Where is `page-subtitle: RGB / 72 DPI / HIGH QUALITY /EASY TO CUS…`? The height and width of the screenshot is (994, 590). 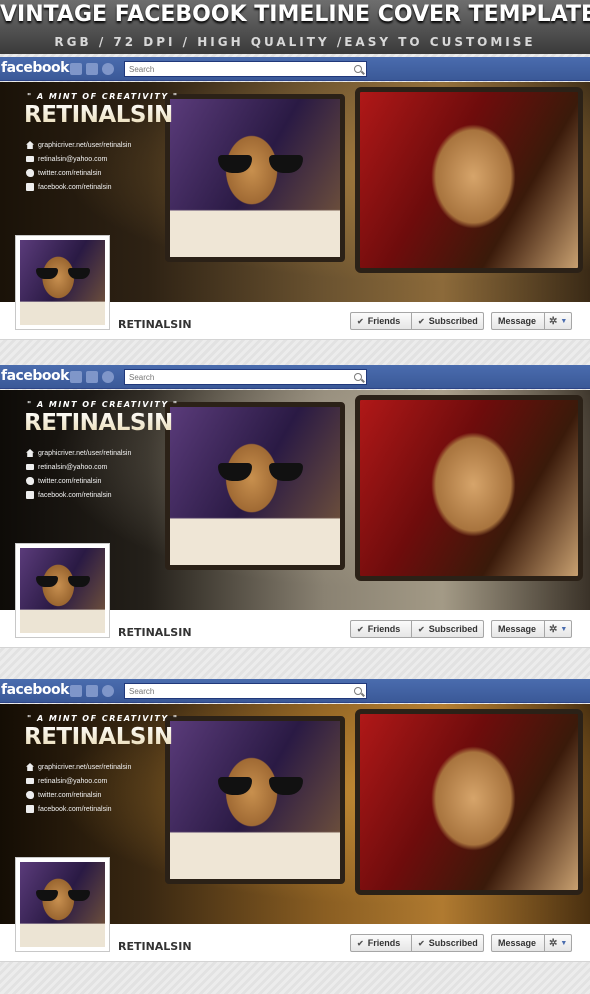 page-subtitle: RGB / 72 DPI / HIGH QUALITY /EASY TO CUS… is located at coordinates (295, 42).